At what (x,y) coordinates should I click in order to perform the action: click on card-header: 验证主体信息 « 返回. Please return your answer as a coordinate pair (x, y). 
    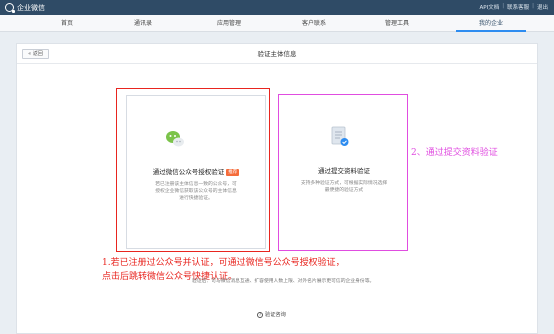
    Looking at the image, I should click on (277, 54).